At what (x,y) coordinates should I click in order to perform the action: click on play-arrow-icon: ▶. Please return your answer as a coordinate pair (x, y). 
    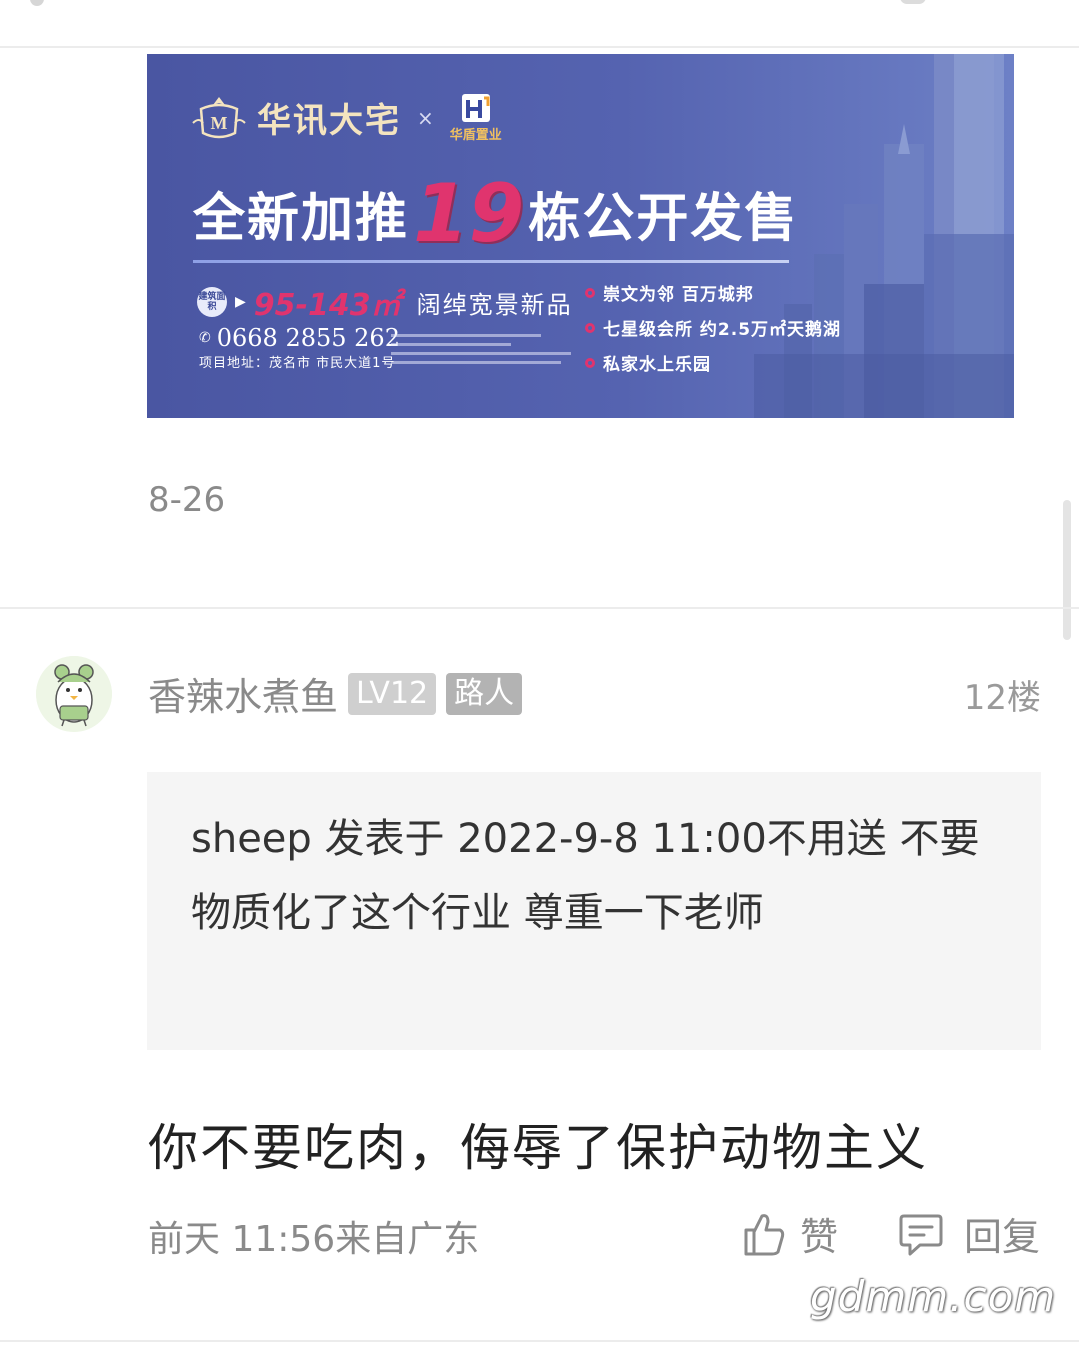
    Looking at the image, I should click on (240, 302).